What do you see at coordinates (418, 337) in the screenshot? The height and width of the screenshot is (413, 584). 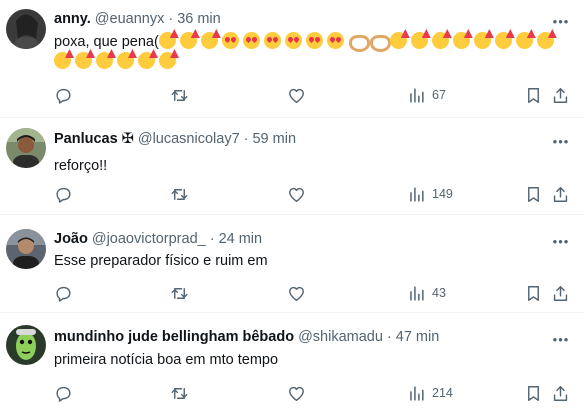 I see `timestamp: 47 min` at bounding box center [418, 337].